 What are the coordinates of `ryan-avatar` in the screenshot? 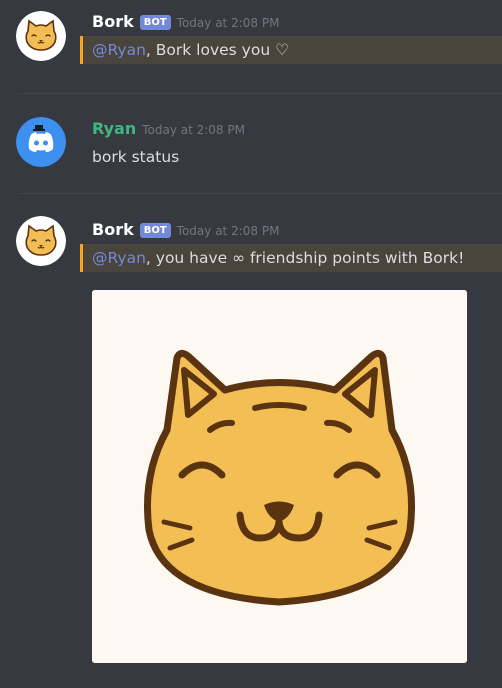 It's located at (41, 142).